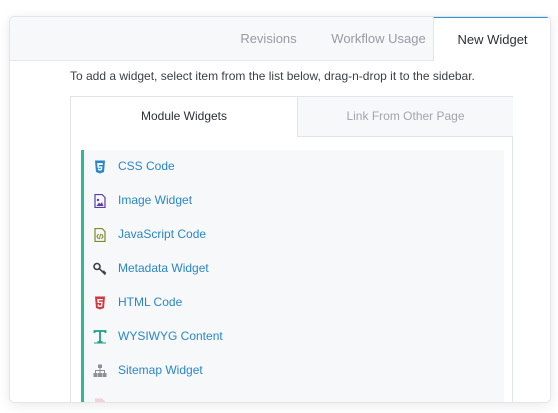  What do you see at coordinates (155, 200) in the screenshot?
I see `widget-label: Image Widget` at bounding box center [155, 200].